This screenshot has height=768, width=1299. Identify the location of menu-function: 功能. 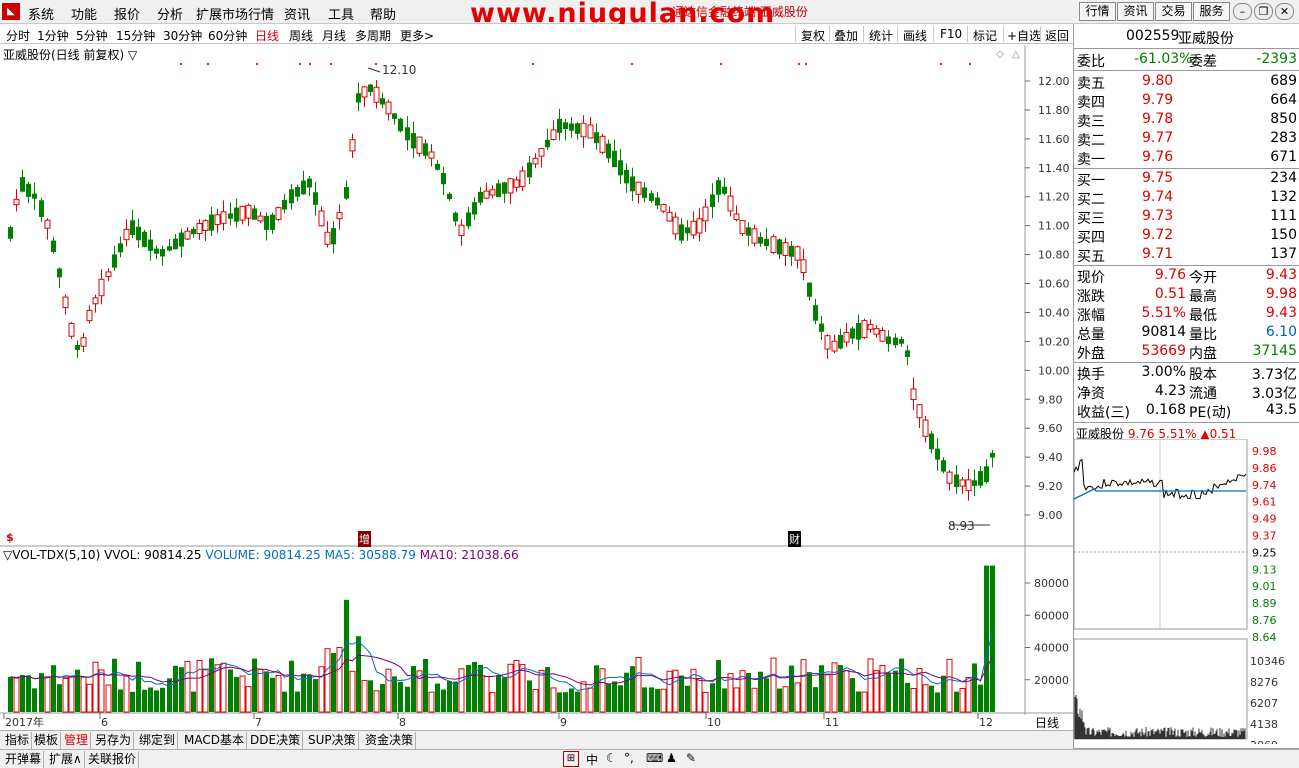
(84, 13).